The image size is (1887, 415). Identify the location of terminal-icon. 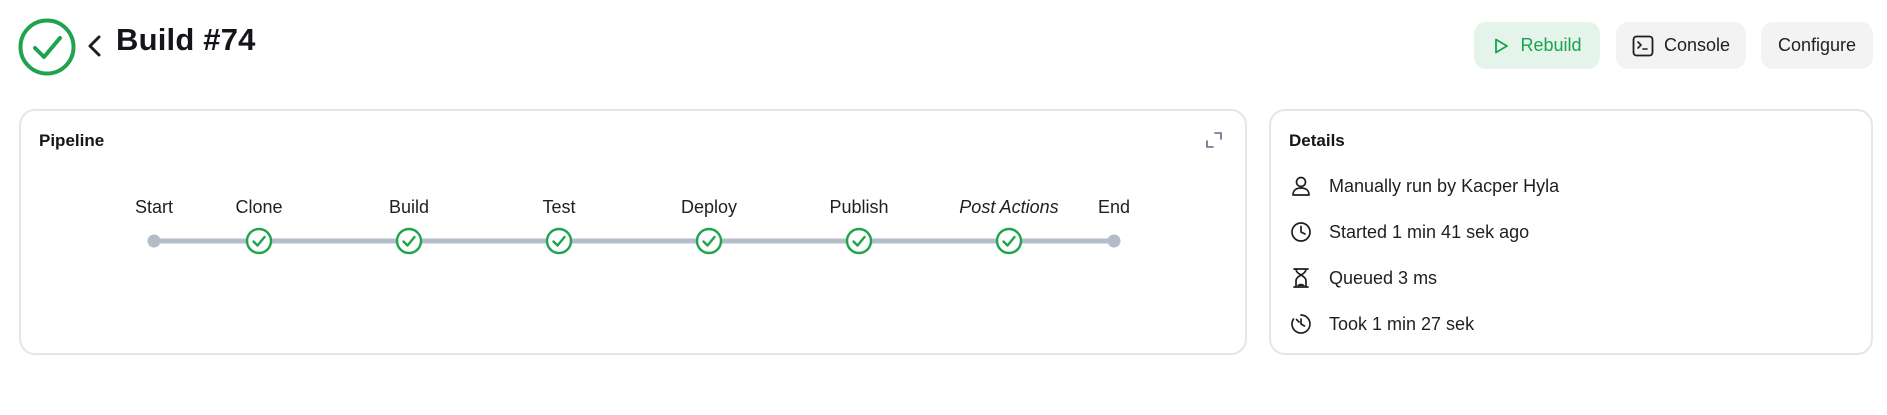
(1643, 45).